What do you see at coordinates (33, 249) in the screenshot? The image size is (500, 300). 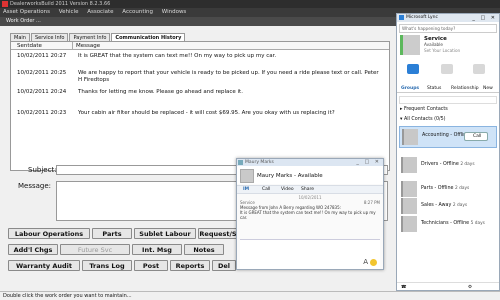 I see `add-charges-button: Add'l Chgs` at bounding box center [33, 249].